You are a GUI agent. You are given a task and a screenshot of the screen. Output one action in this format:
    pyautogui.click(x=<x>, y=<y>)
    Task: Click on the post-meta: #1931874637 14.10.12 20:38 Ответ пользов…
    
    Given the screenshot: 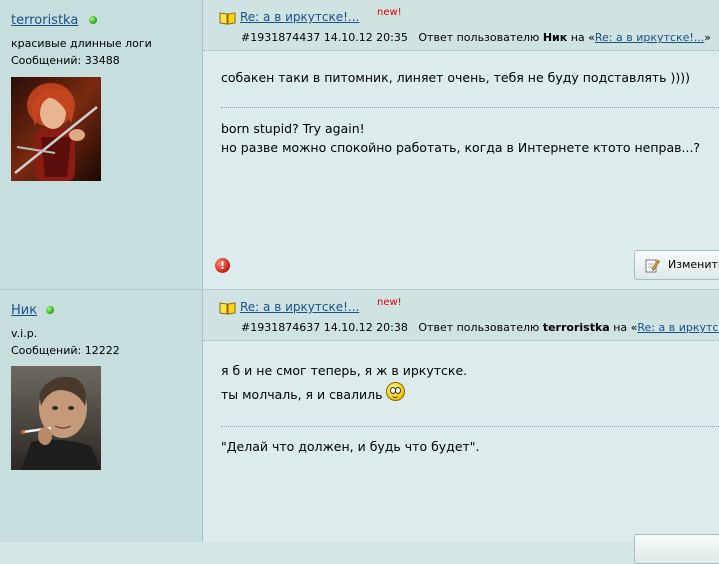 What is the action you would take?
    pyautogui.click(x=480, y=327)
    